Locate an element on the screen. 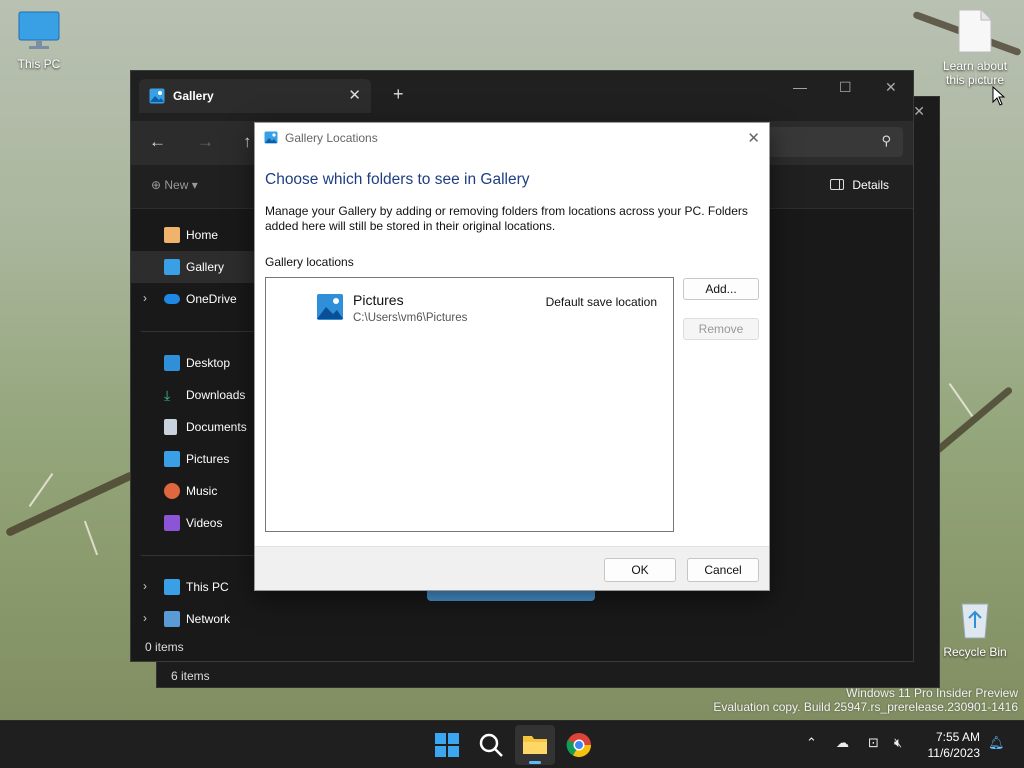 This screenshot has width=1024, height=768. item-count: 0 items is located at coordinates (164, 647).